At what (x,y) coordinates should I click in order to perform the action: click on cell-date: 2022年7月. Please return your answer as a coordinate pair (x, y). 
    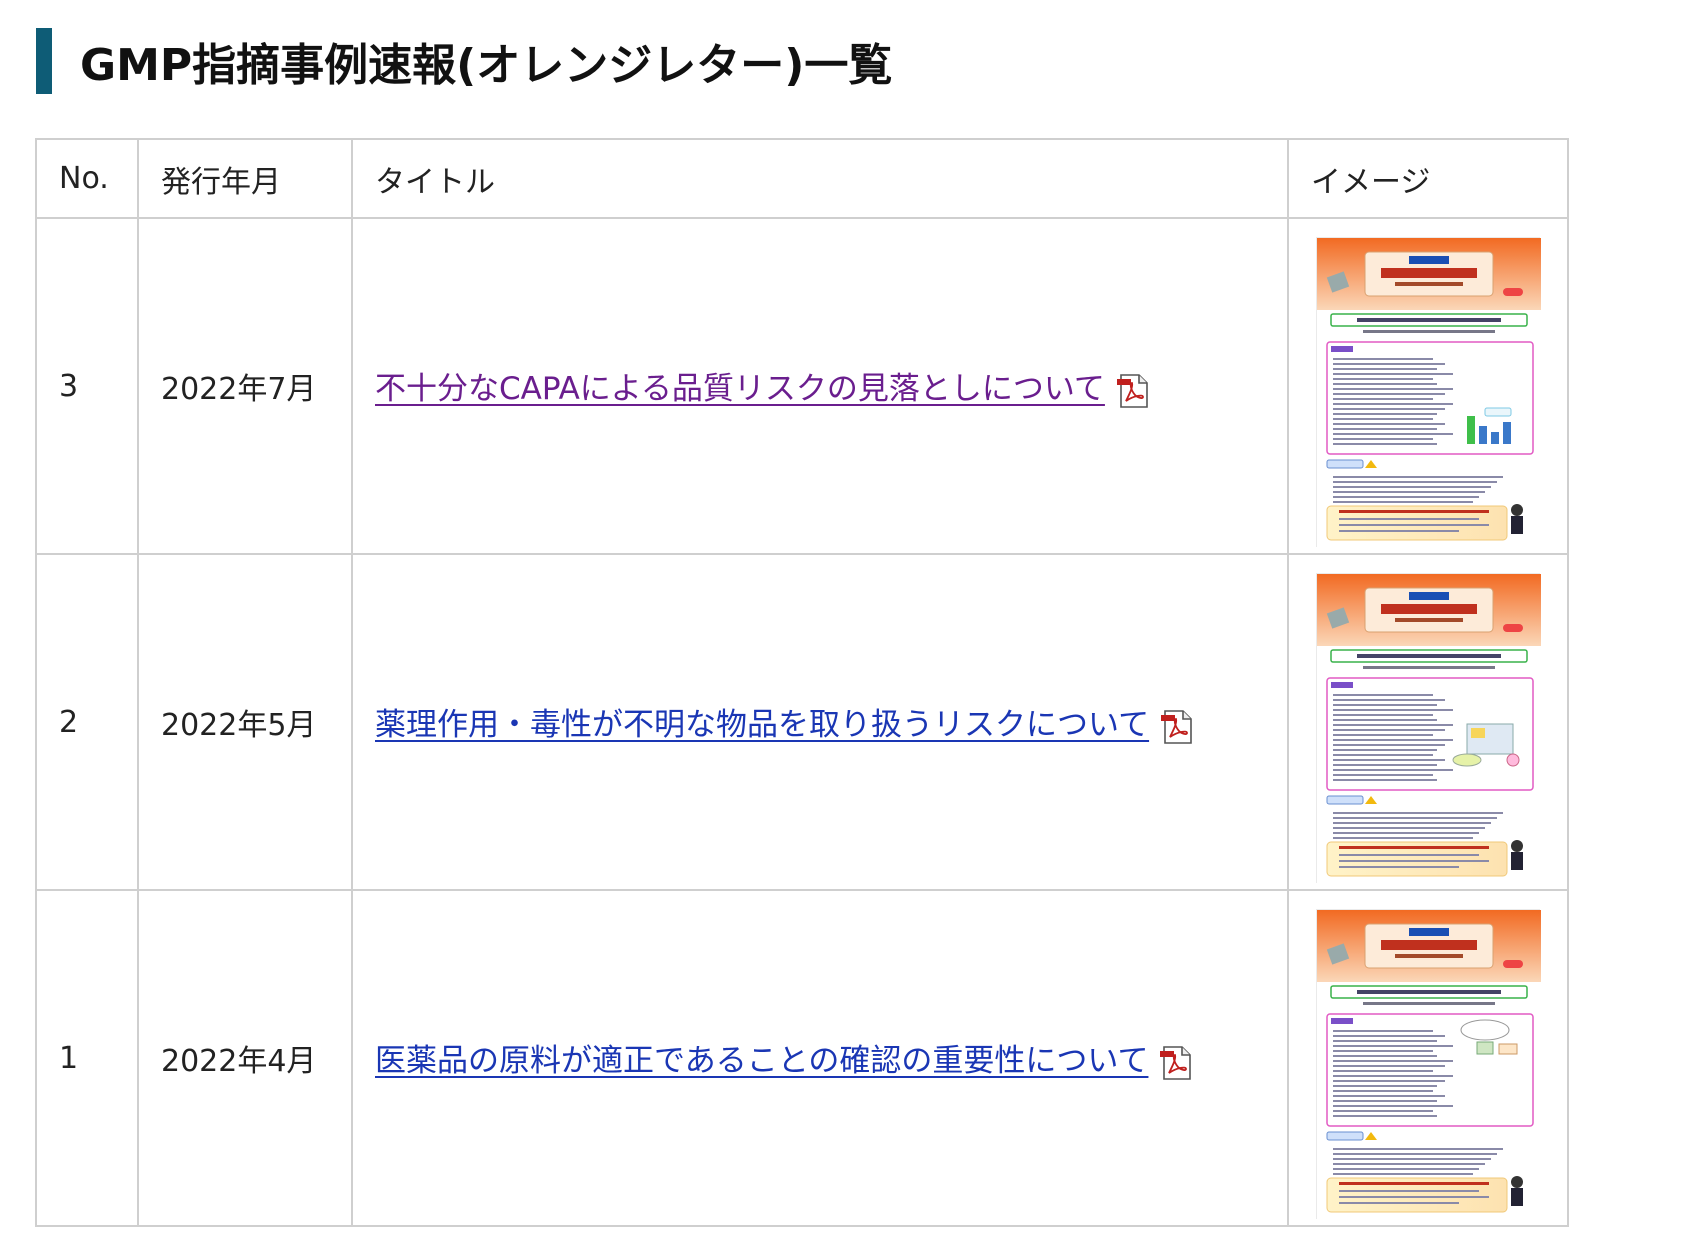
    Looking at the image, I should click on (245, 386).